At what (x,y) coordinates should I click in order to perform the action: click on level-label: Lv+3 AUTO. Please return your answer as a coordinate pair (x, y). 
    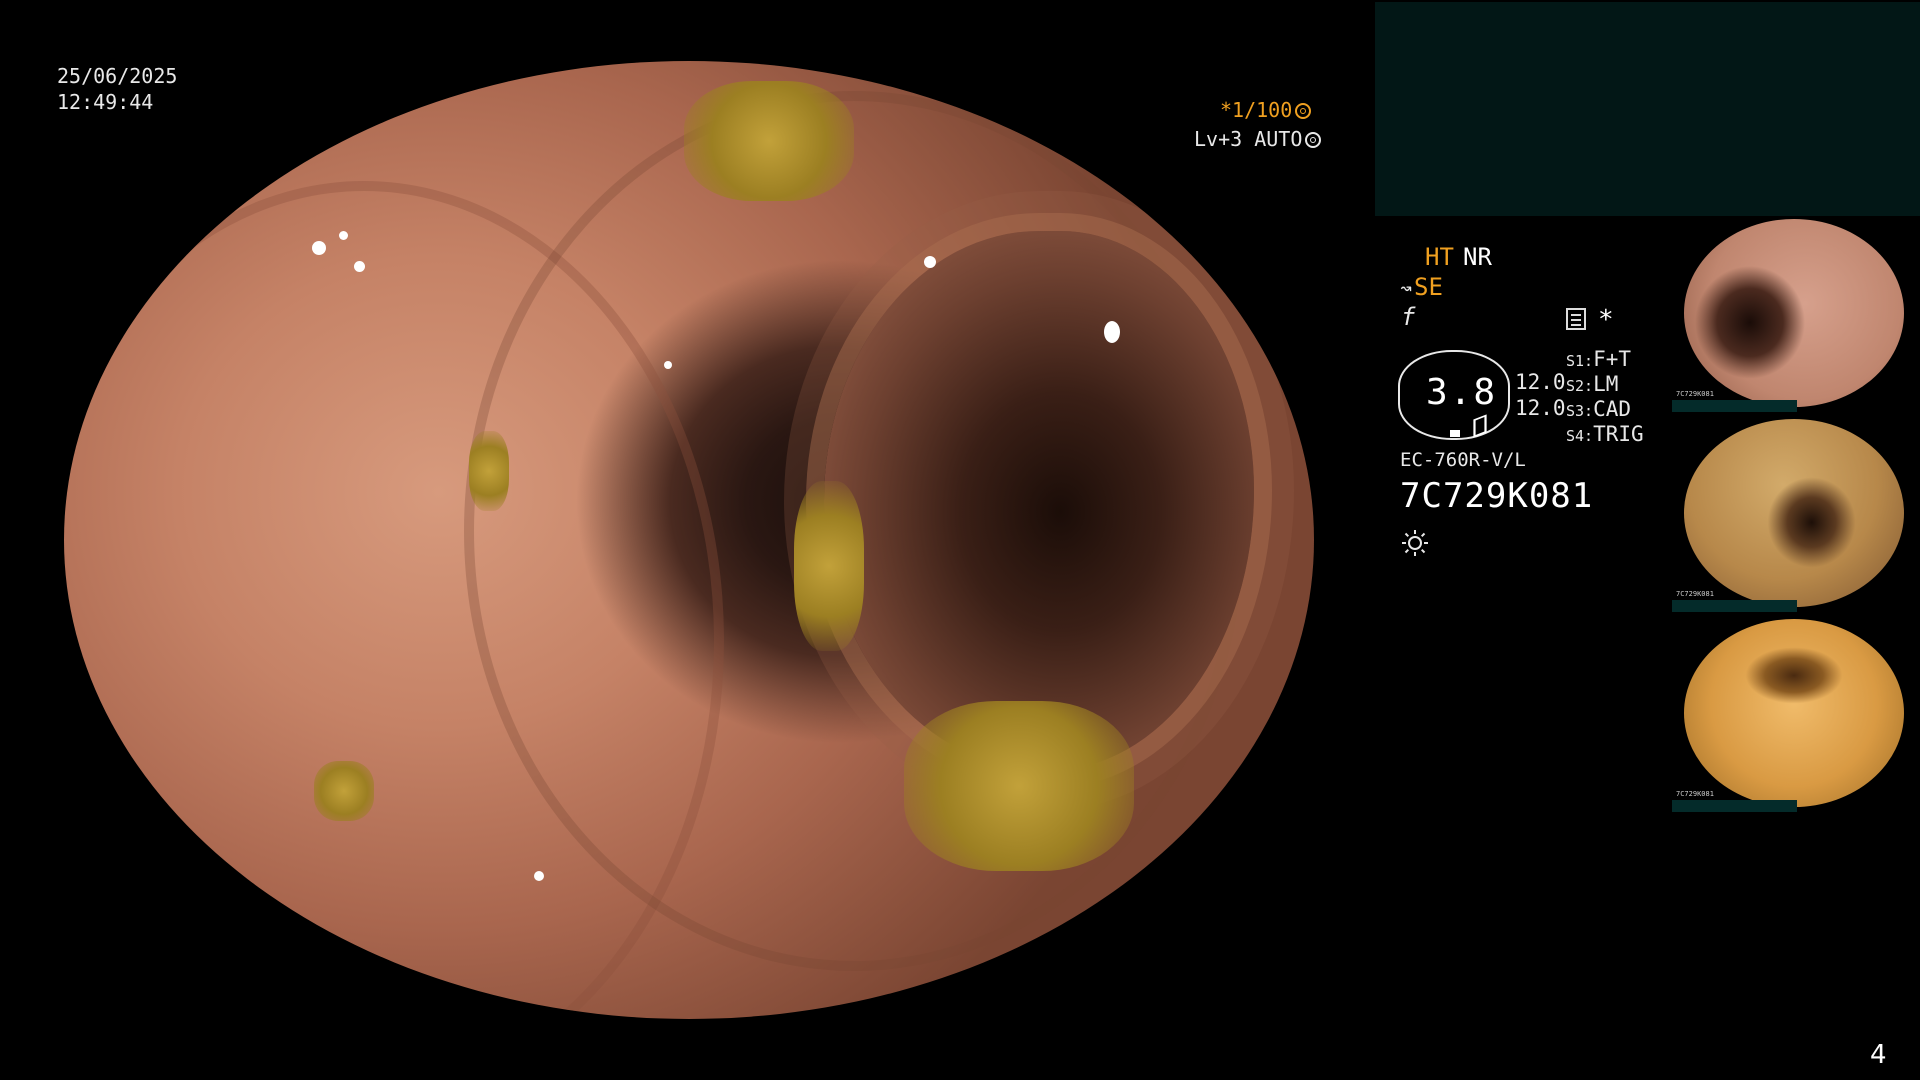
    Looking at the image, I should click on (1248, 139).